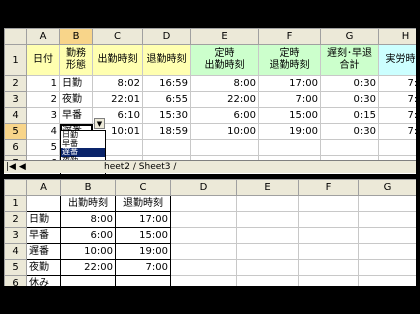 The height and width of the screenshot is (314, 420). Describe the element at coordinates (16, 167) in the screenshot. I see `tab-nav-arrows: |◀ ◀` at that location.